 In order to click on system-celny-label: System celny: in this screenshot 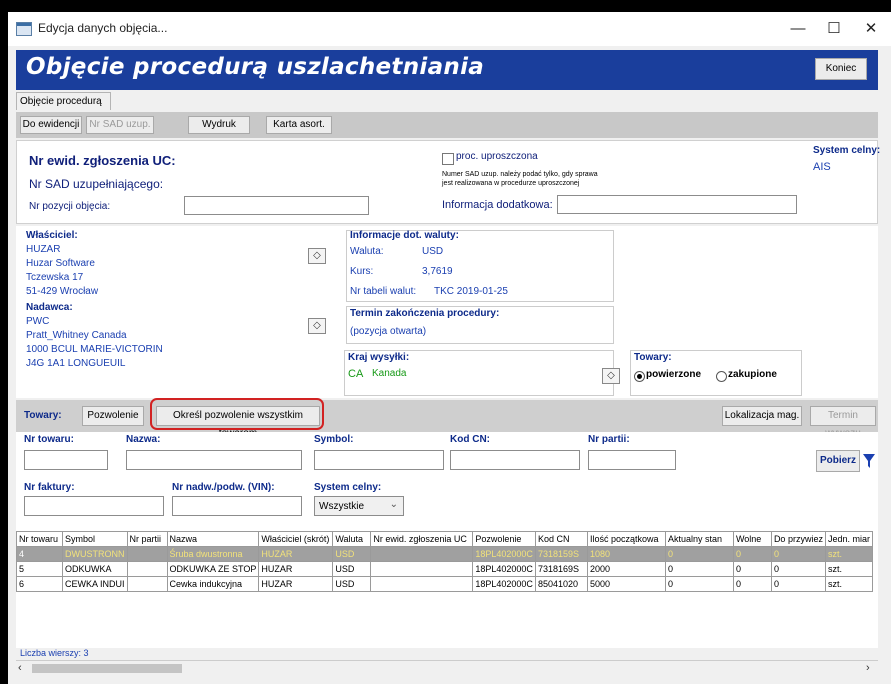, I will do `click(847, 150)`.